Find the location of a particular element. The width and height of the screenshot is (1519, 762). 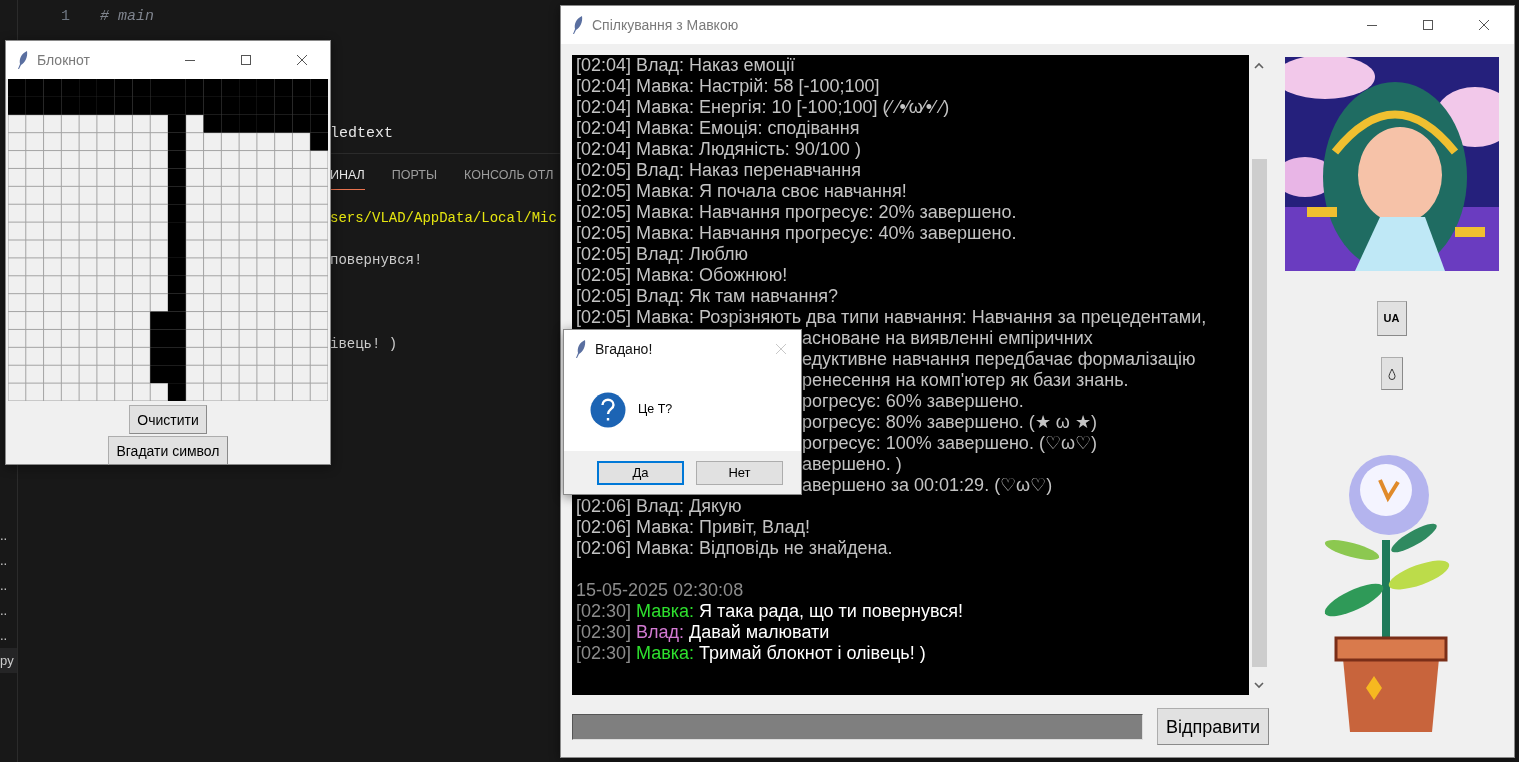

chat-message: [02:05] Мавка: Обожнюю! is located at coordinates (682, 275).